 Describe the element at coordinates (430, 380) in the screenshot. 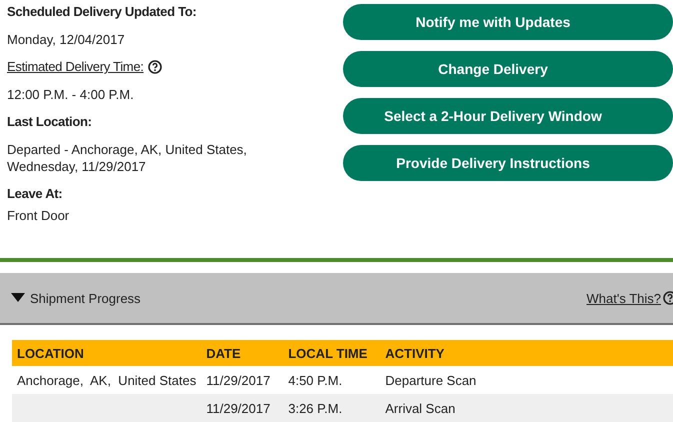

I see `table-cell: Departure Scan` at that location.